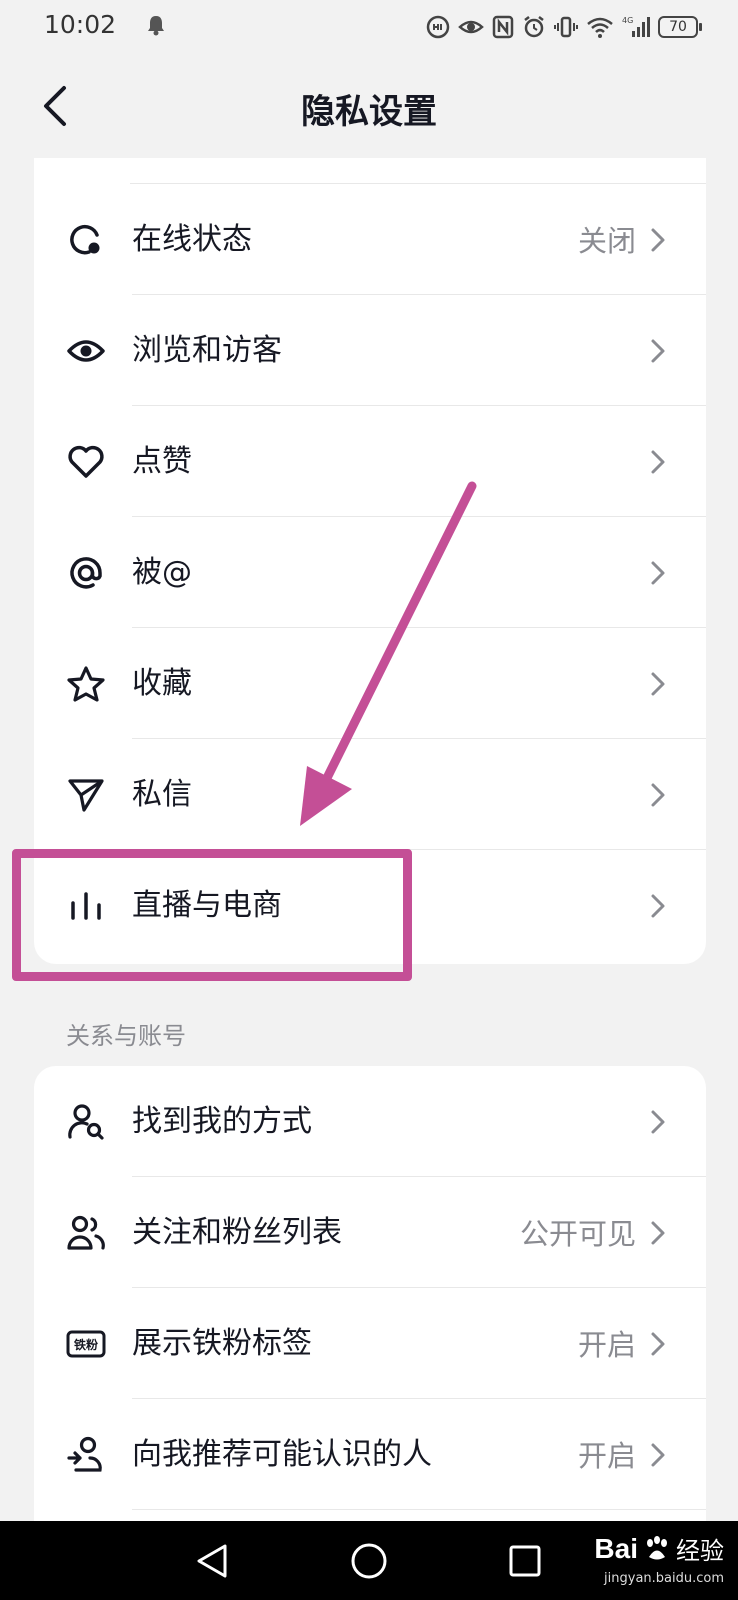 Image resolution: width=738 pixels, height=1600 pixels. I want to click on heart-icon, so click(86, 462).